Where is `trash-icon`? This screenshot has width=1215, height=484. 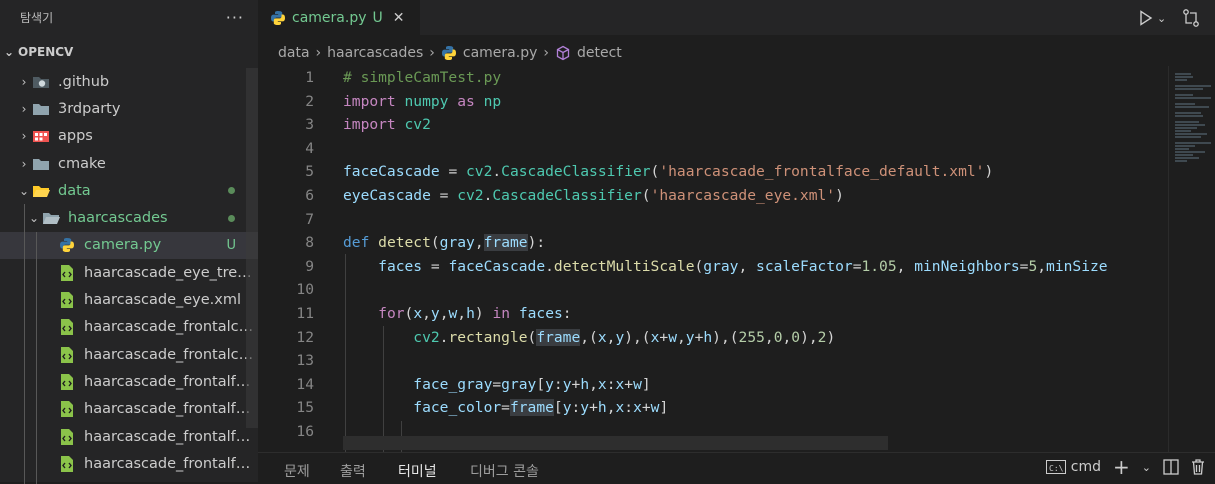
trash-icon is located at coordinates (1198, 467).